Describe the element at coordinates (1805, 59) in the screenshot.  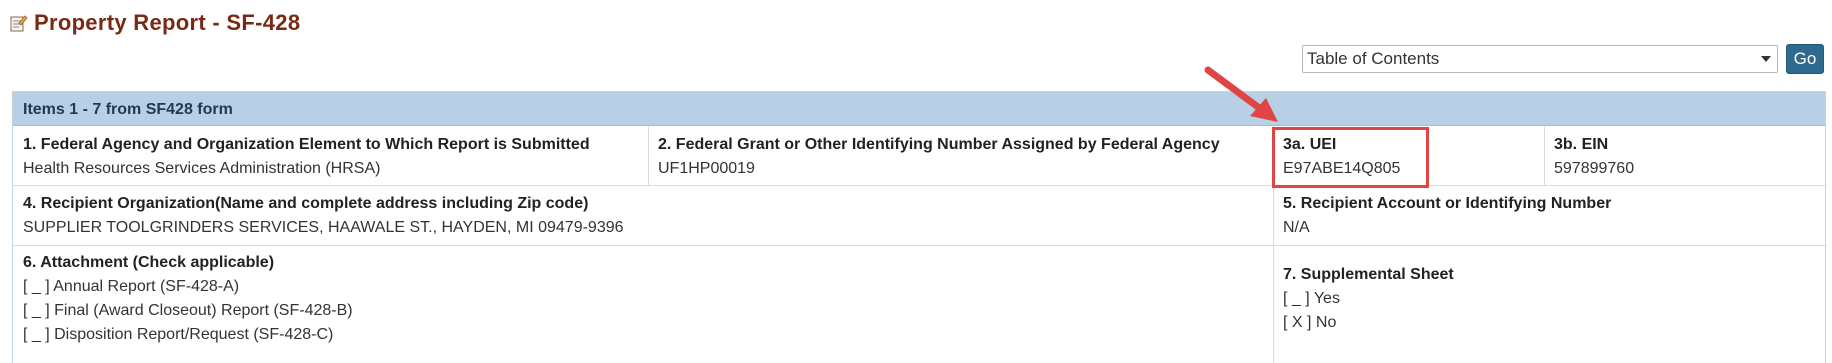
I see `go-button: Go` at that location.